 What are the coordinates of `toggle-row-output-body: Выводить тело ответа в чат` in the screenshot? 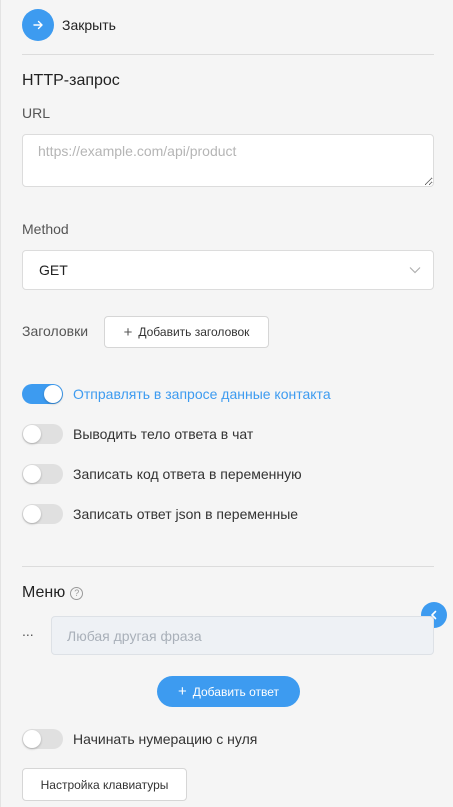 It's located at (137, 434).